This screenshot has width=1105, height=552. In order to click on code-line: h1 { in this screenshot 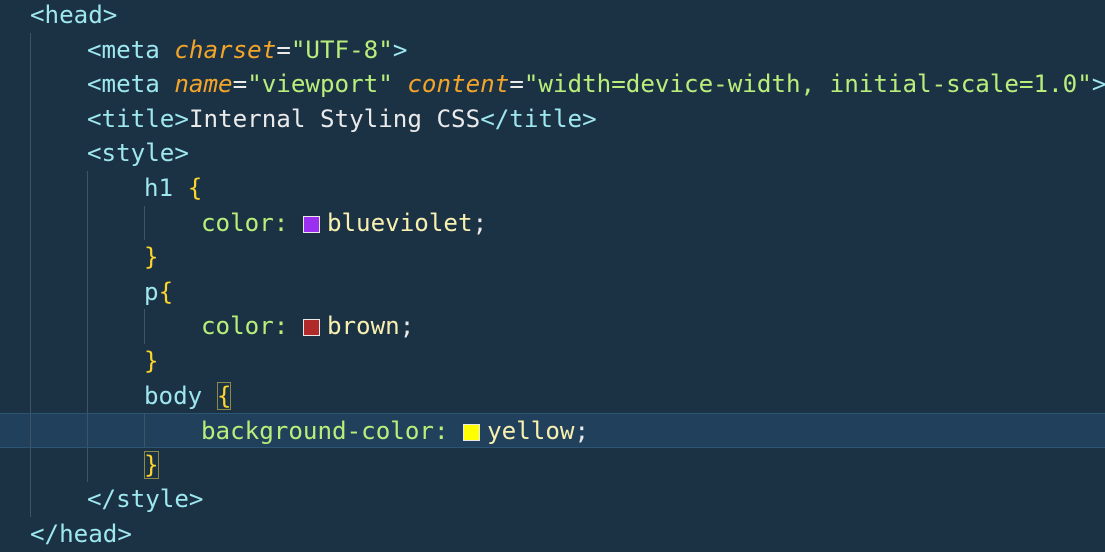, I will do `click(552, 188)`.